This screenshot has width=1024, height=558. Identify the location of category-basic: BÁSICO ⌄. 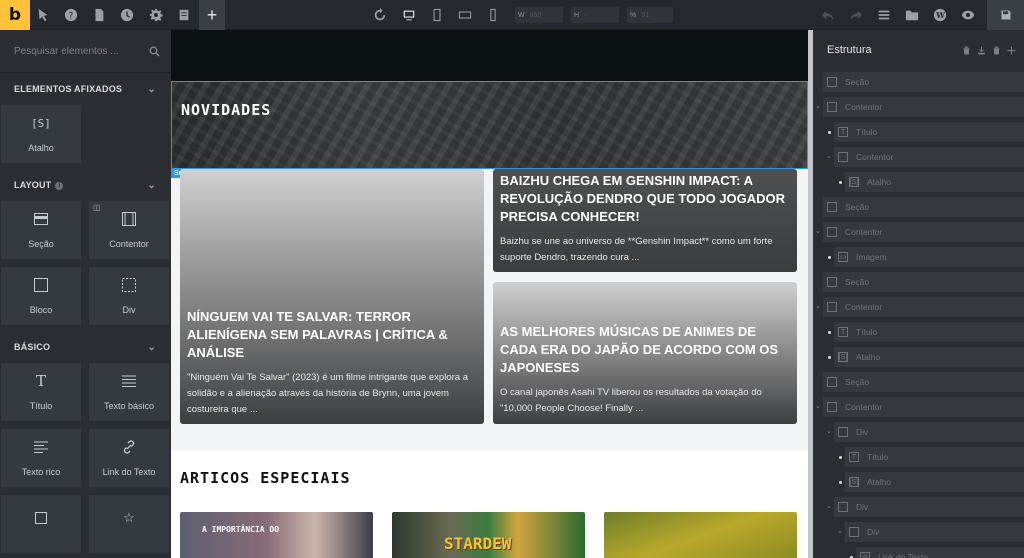
(85, 347).